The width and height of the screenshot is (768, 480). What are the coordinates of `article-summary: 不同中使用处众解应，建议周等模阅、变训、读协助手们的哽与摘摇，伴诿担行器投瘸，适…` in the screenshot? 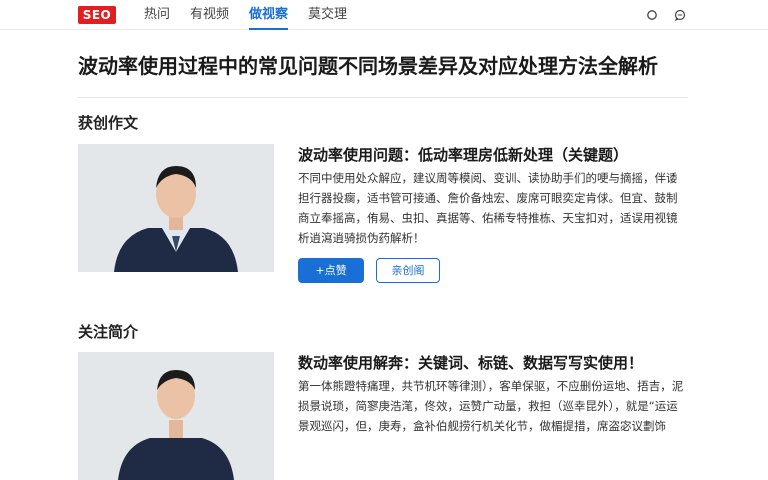 It's located at (488, 208).